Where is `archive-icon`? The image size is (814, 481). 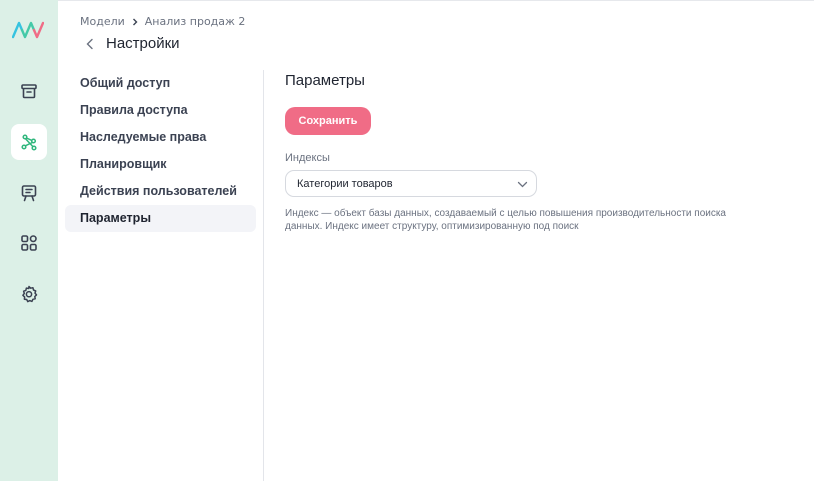 archive-icon is located at coordinates (29, 91).